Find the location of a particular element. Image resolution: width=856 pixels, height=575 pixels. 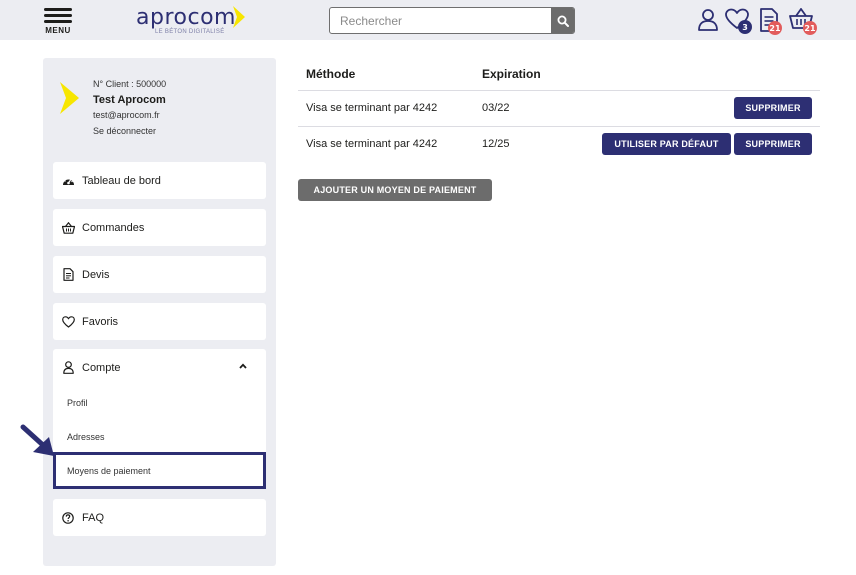

quotes-button: 21 is located at coordinates (772, 21).